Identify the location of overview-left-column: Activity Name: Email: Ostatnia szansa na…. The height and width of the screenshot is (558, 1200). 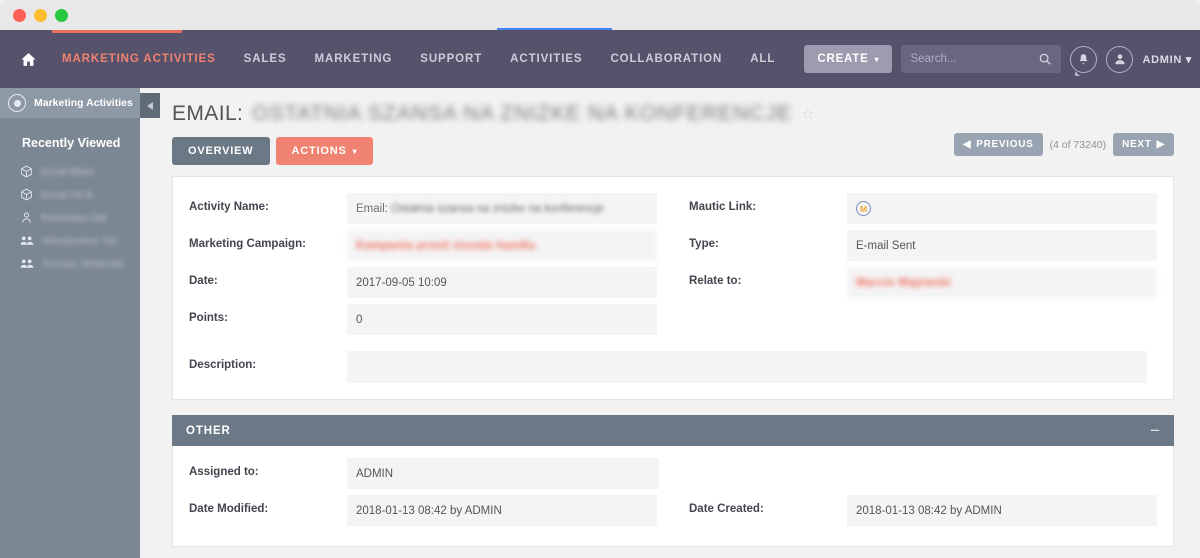
(423, 267).